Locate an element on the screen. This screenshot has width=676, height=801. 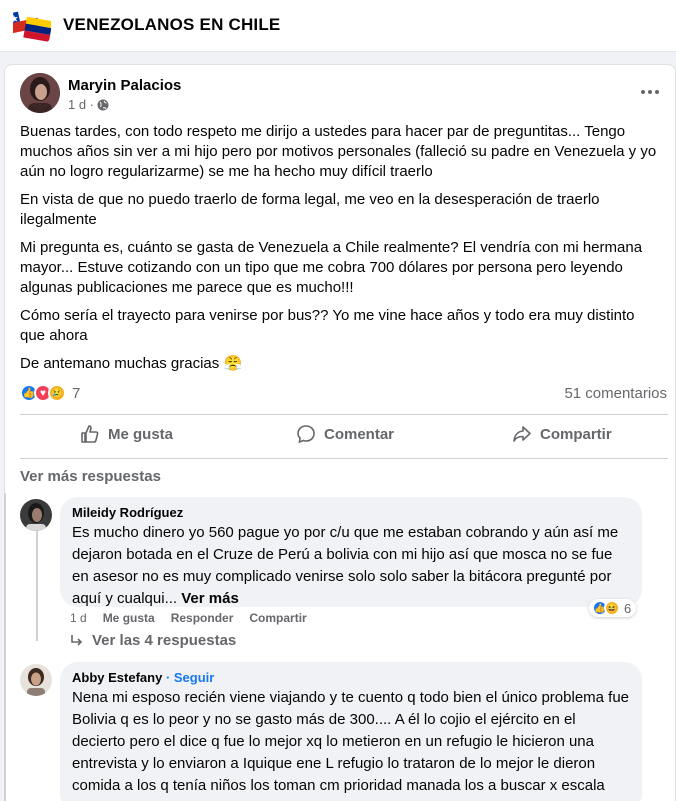
see-more-link: Ver más is located at coordinates (210, 598).